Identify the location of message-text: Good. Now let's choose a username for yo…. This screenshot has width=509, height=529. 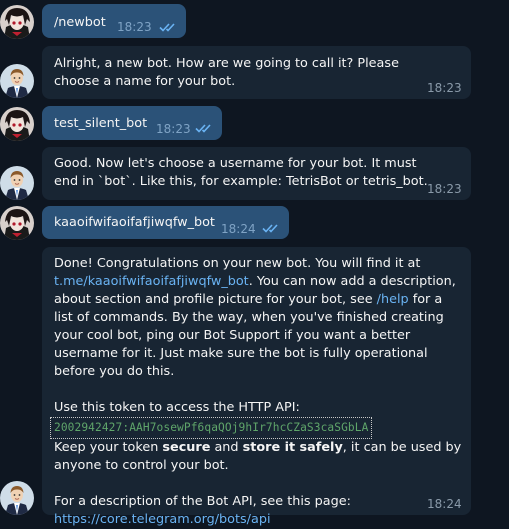
(241, 172).